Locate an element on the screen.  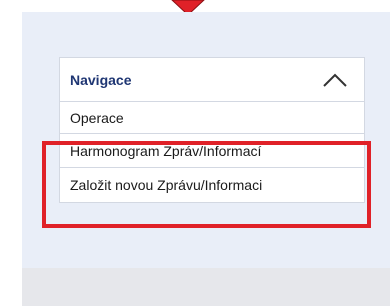
navigation-header: Navigace is located at coordinates (212, 80).